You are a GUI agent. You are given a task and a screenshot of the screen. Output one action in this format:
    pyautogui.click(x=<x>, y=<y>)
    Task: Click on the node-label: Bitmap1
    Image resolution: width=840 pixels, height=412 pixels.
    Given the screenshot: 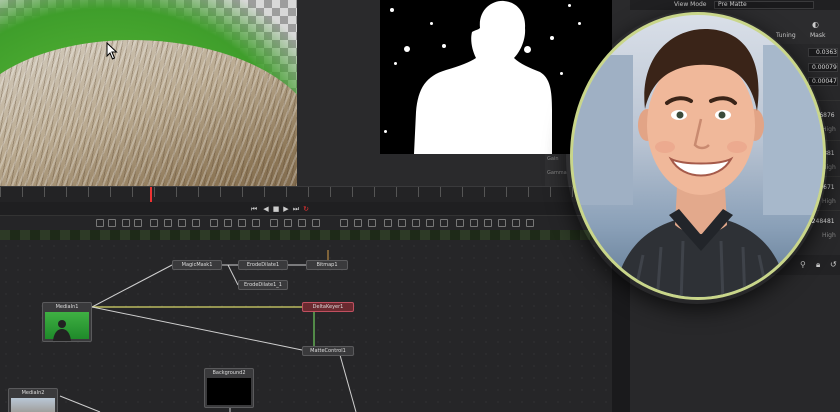 What is the action you would take?
    pyautogui.click(x=327, y=265)
    